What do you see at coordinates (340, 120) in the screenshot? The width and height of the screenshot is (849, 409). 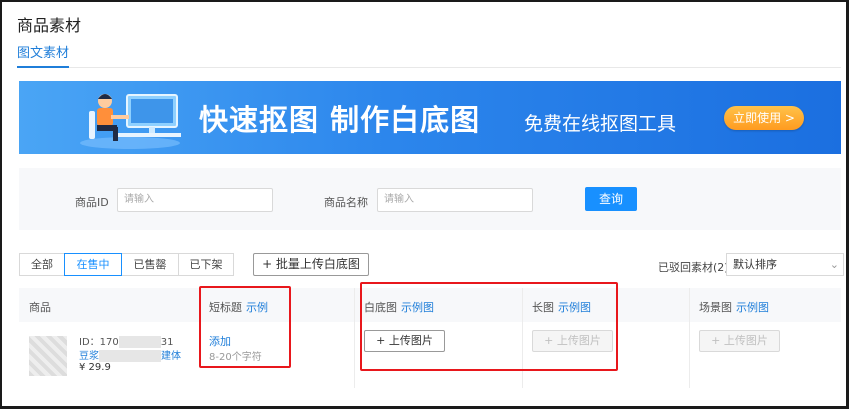 I see `banner-headline: 快速抠图 制作白底图` at bounding box center [340, 120].